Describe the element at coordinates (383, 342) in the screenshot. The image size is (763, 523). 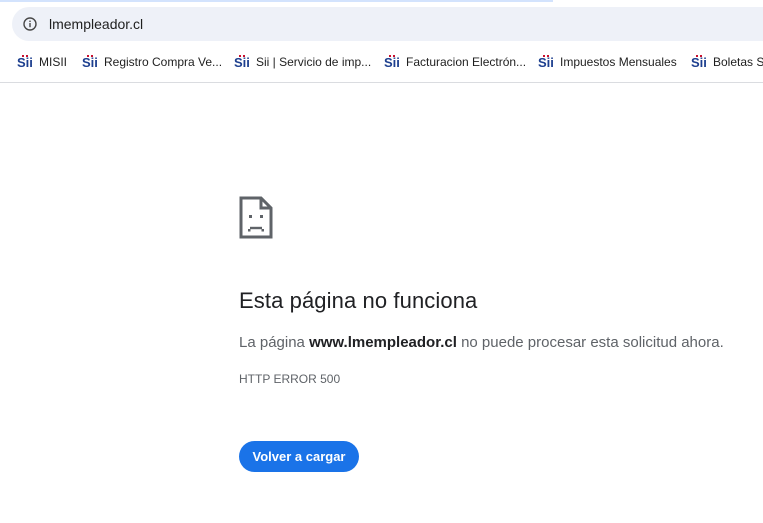
I see `error-domain: www.lmempleador.cl` at that location.